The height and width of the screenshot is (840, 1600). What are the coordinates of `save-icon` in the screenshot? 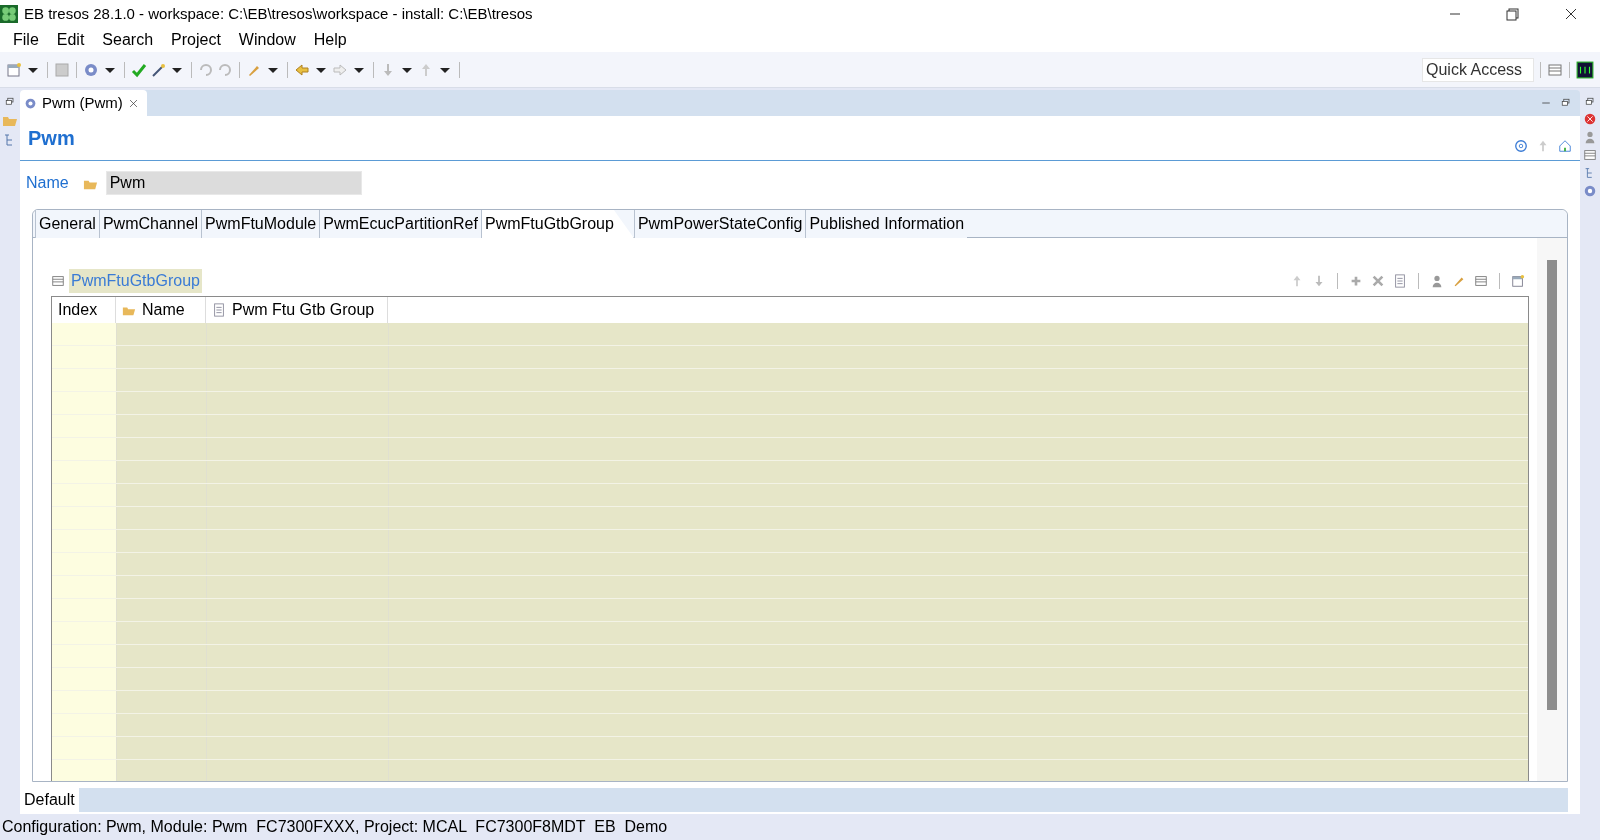 It's located at (62, 69).